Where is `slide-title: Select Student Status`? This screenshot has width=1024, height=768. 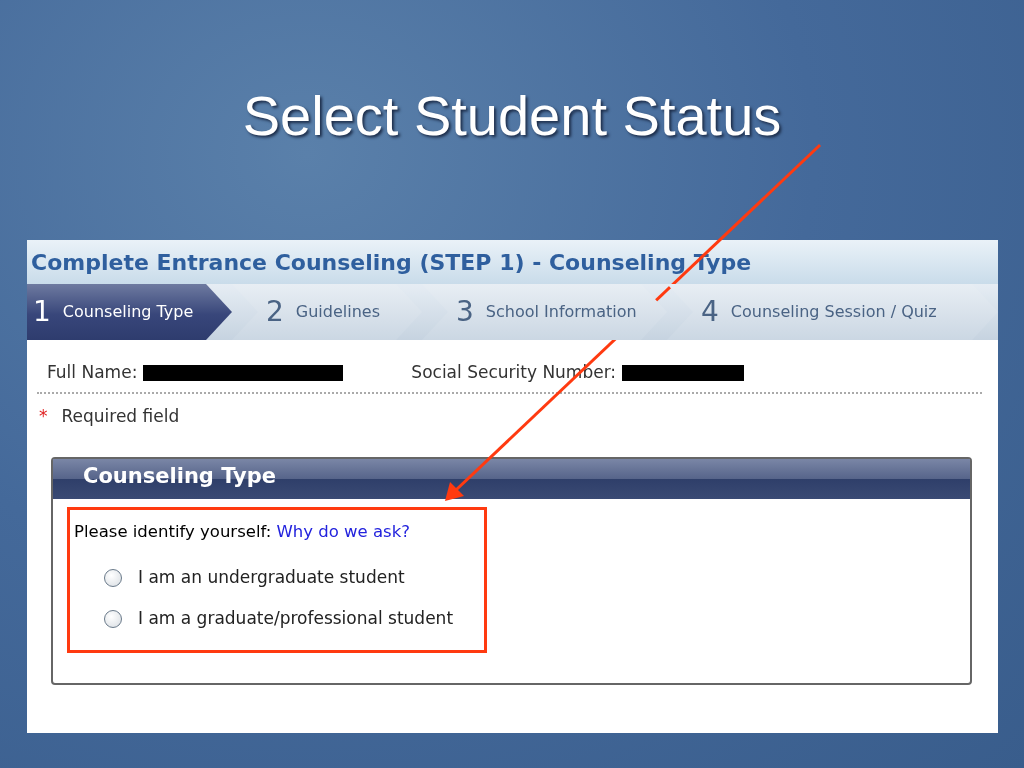 slide-title: Select Student Status is located at coordinates (512, 116).